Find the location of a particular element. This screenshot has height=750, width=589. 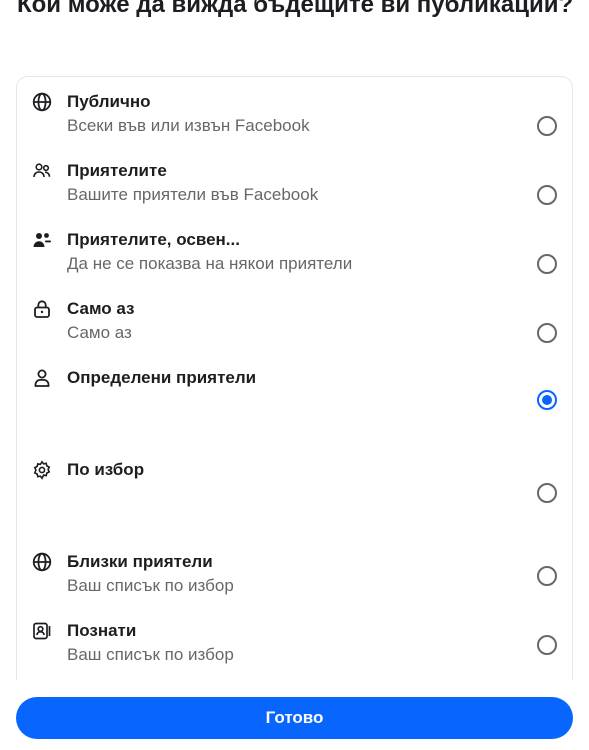

radio-acquaintances is located at coordinates (547, 645).